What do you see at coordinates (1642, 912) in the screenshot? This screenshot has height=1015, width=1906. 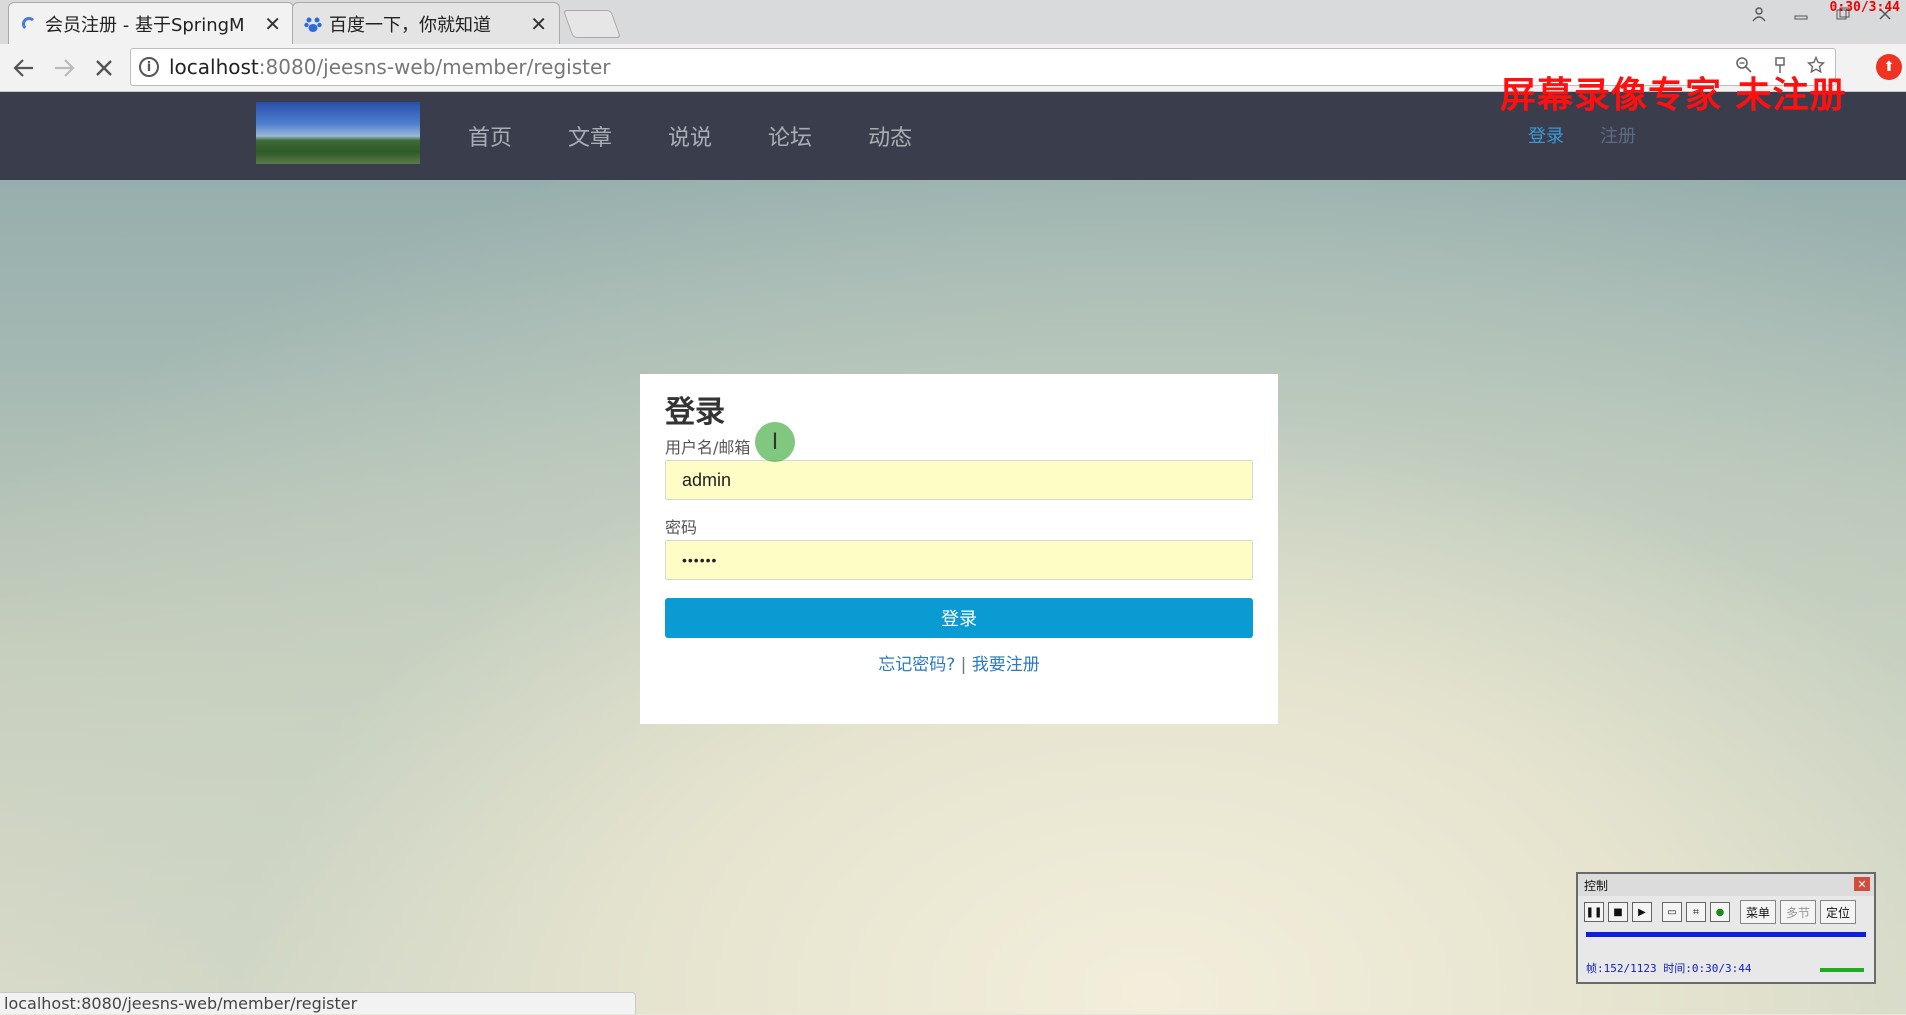 I see `next-icon: ▶` at bounding box center [1642, 912].